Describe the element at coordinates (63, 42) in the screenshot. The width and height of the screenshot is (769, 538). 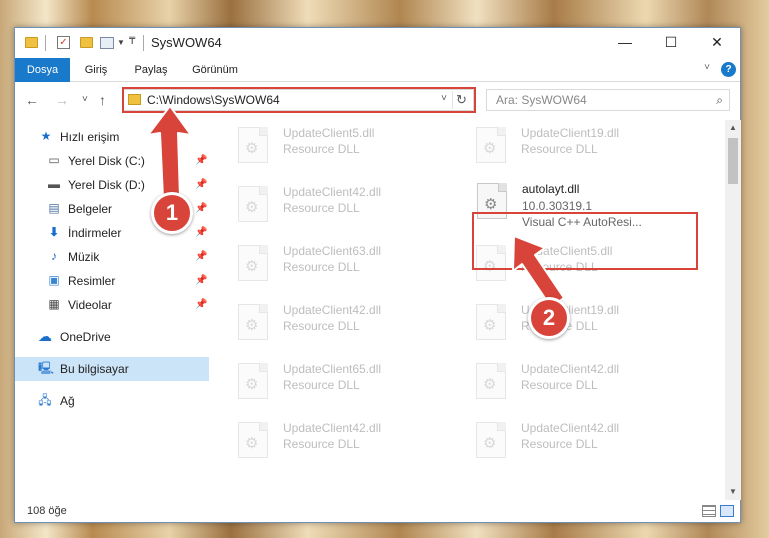
I see `properties-check-icon: ✓` at that location.